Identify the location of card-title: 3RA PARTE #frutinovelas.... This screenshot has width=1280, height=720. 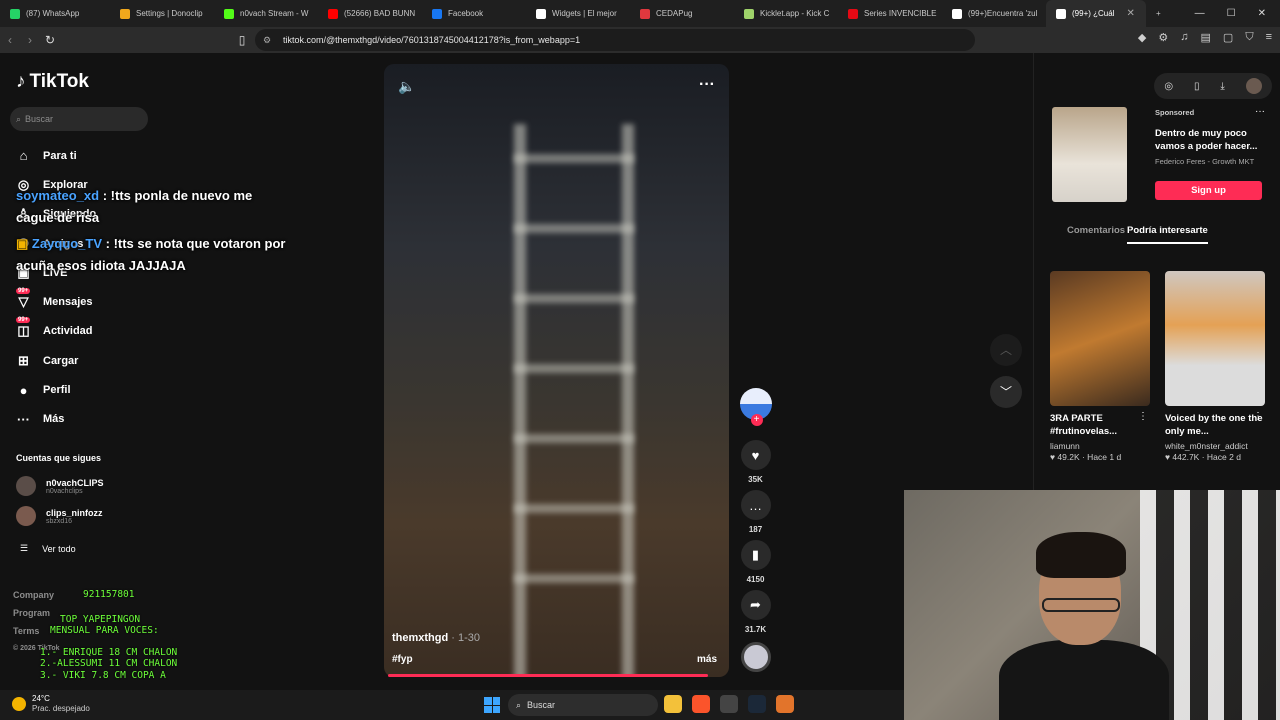
(1100, 425).